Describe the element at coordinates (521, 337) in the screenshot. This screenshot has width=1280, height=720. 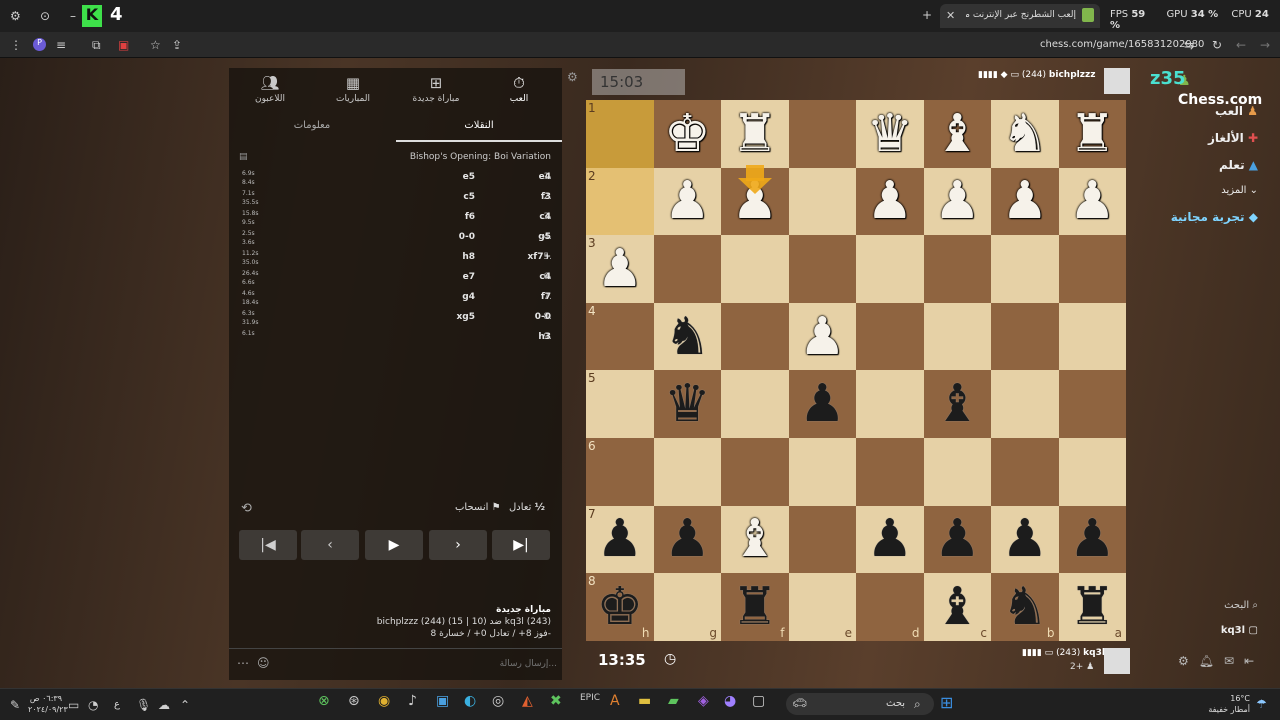
I see `white-move: h3` at that location.